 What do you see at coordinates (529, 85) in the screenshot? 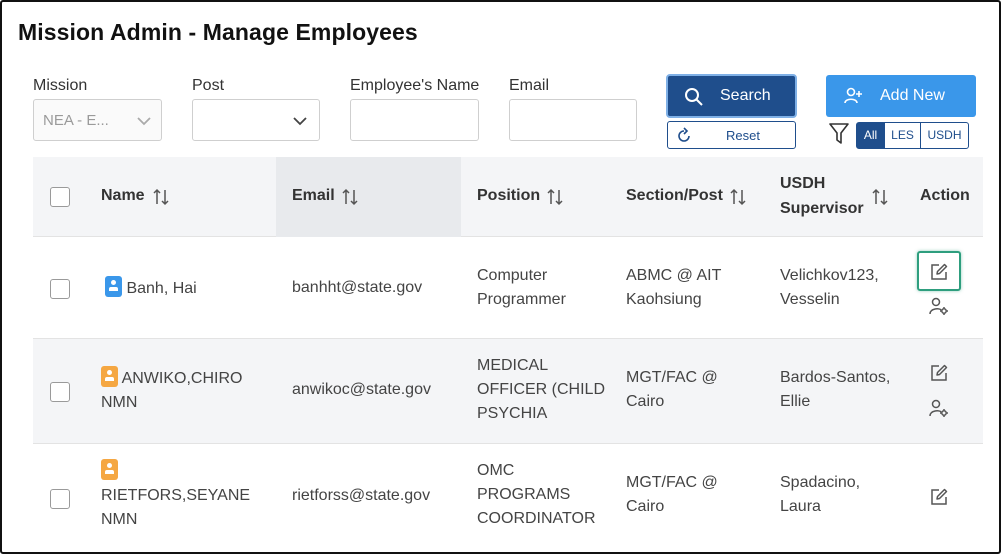
I see `email-label: Email` at bounding box center [529, 85].